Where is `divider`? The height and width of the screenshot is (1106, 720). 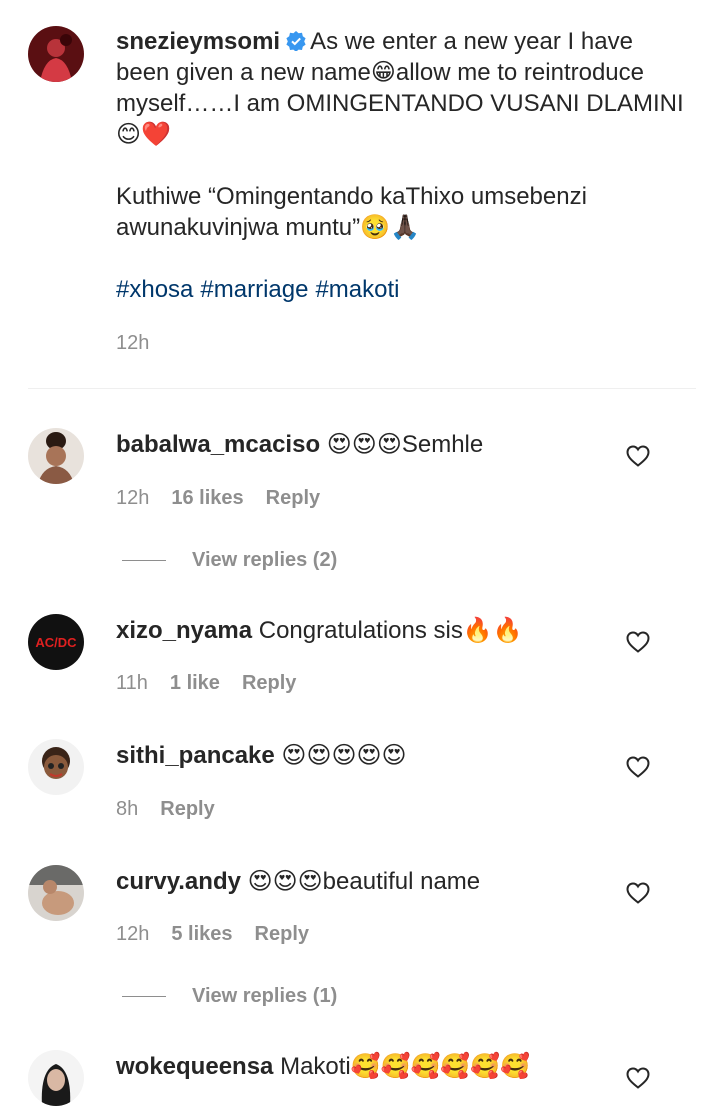 divider is located at coordinates (362, 388).